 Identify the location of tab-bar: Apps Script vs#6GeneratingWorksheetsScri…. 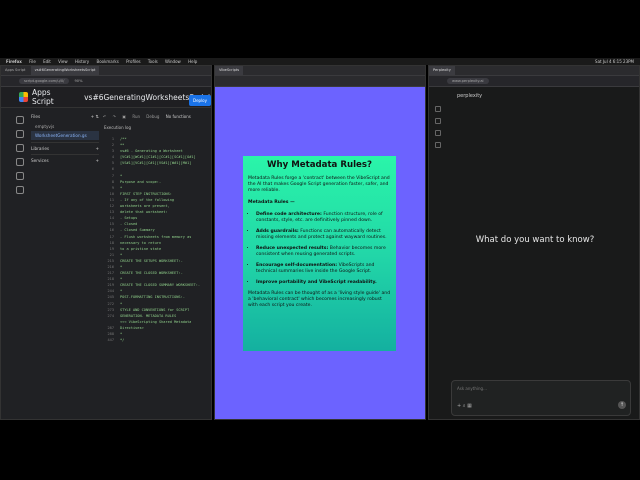
(106, 71).